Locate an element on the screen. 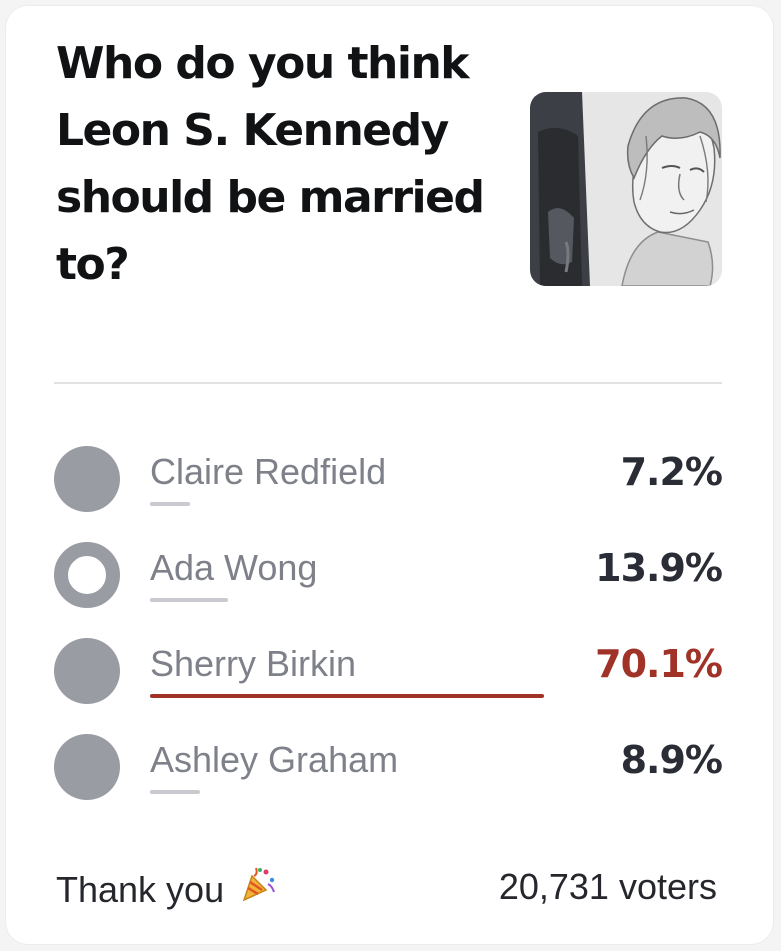  option-label: Ashley Graham is located at coordinates (274, 759).